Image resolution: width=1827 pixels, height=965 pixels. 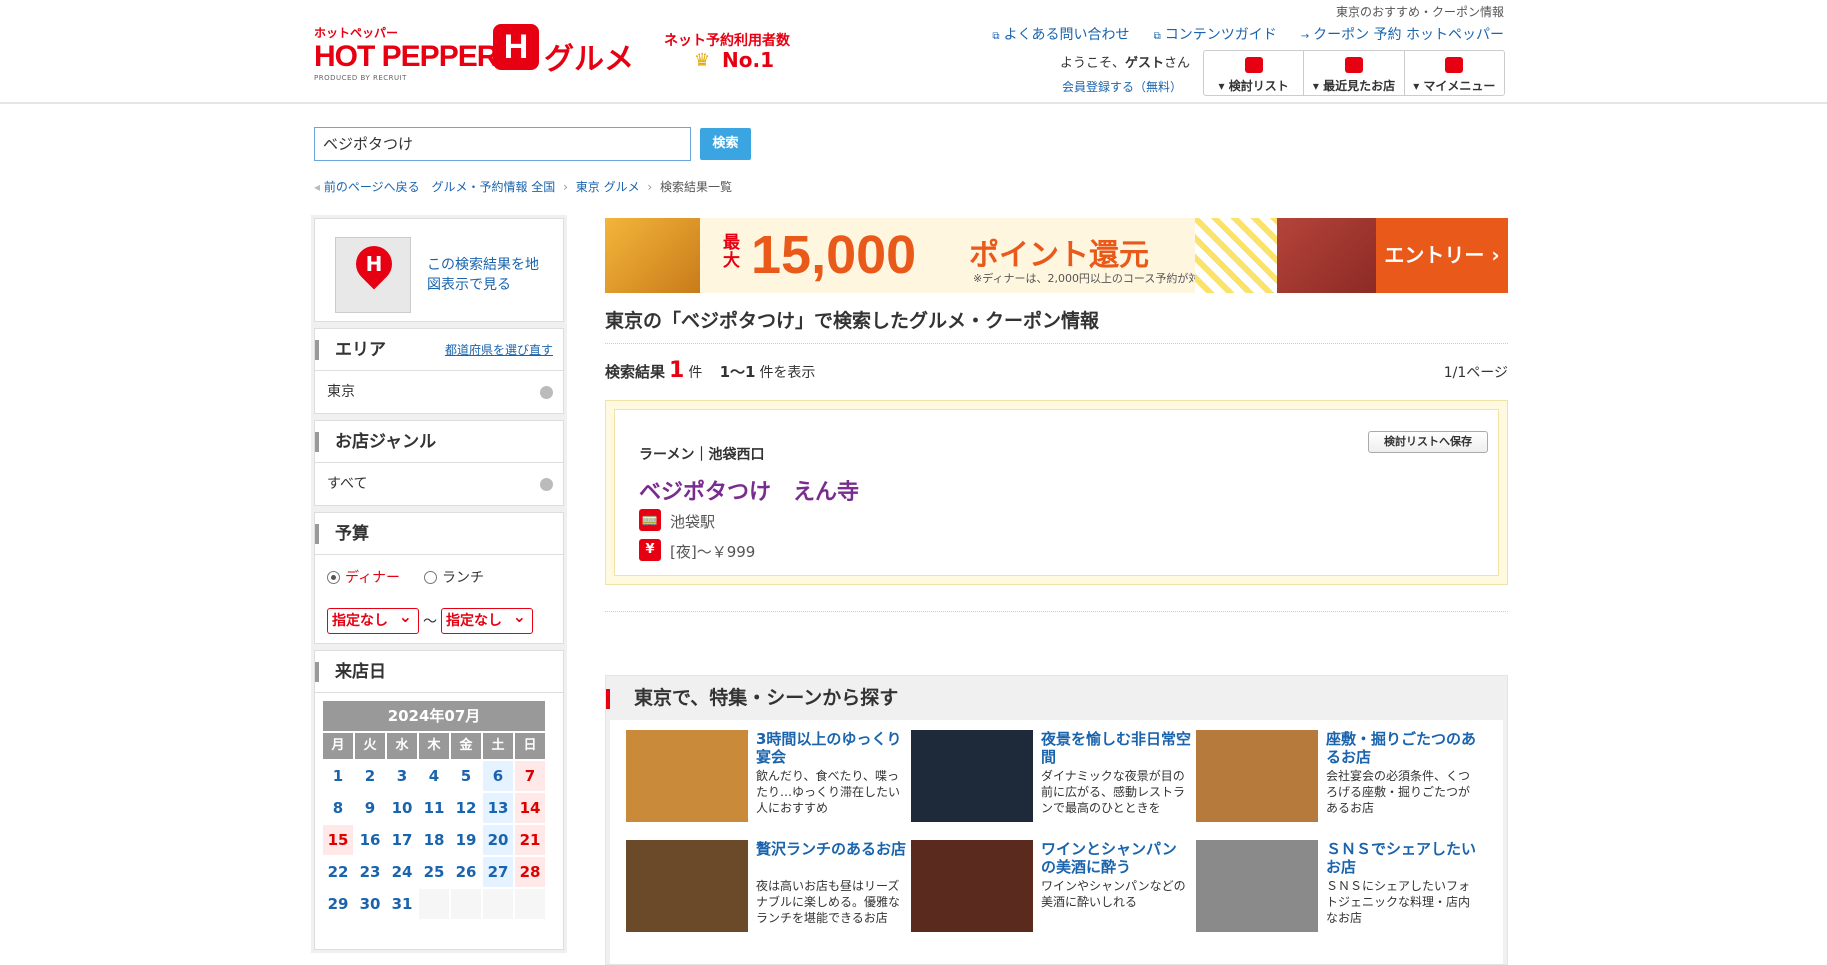 I want to click on calendar-day: 30, so click(x=370, y=904).